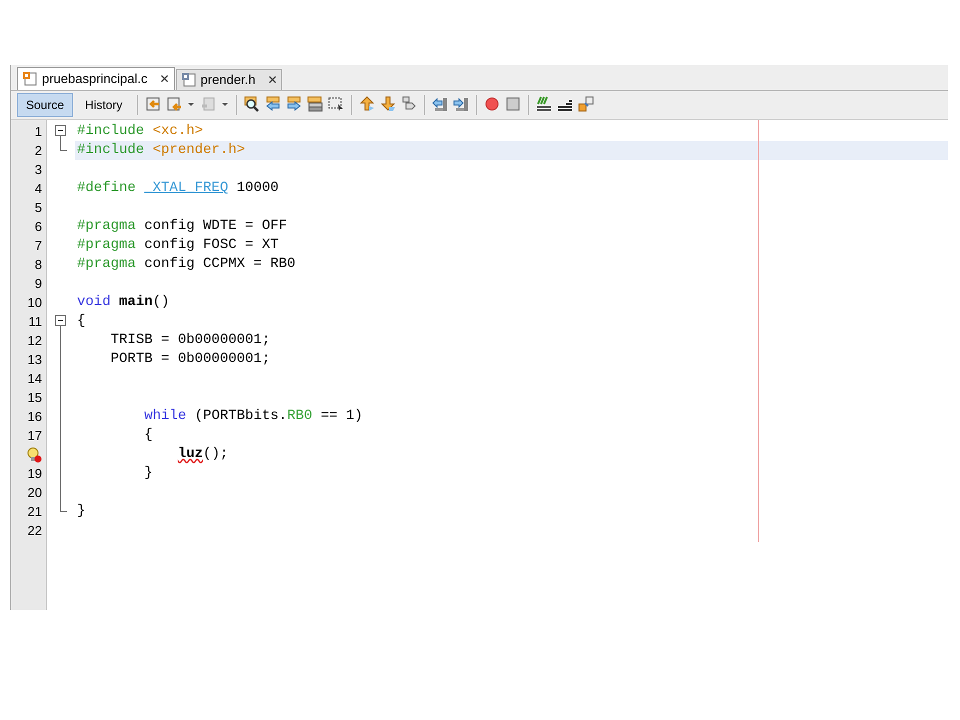 This screenshot has width=960, height=720. Describe the element at coordinates (161, 150) in the screenshot. I see `code-line: #include <prender.h>` at that location.